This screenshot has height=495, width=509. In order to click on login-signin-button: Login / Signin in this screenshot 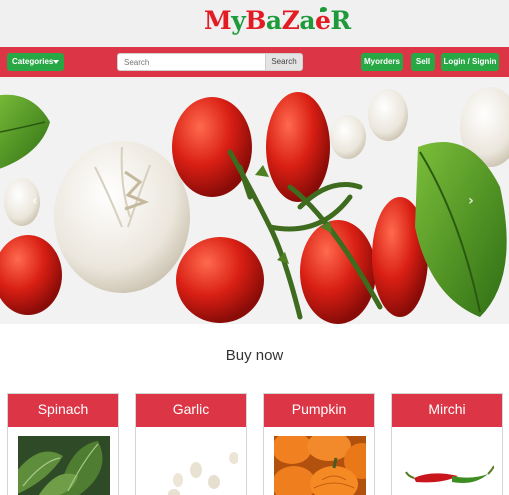, I will do `click(470, 62)`.